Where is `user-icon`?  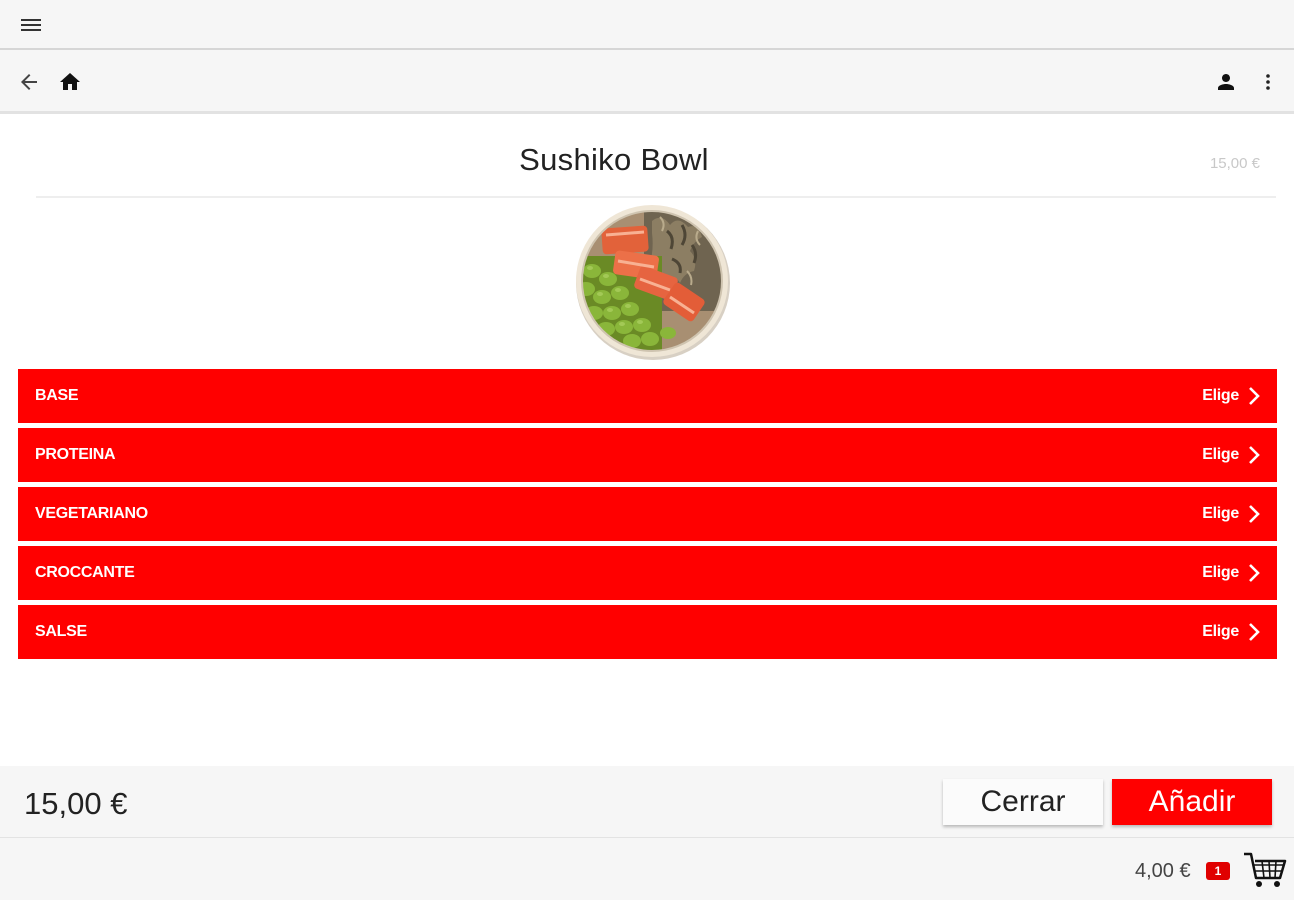 user-icon is located at coordinates (1226, 82).